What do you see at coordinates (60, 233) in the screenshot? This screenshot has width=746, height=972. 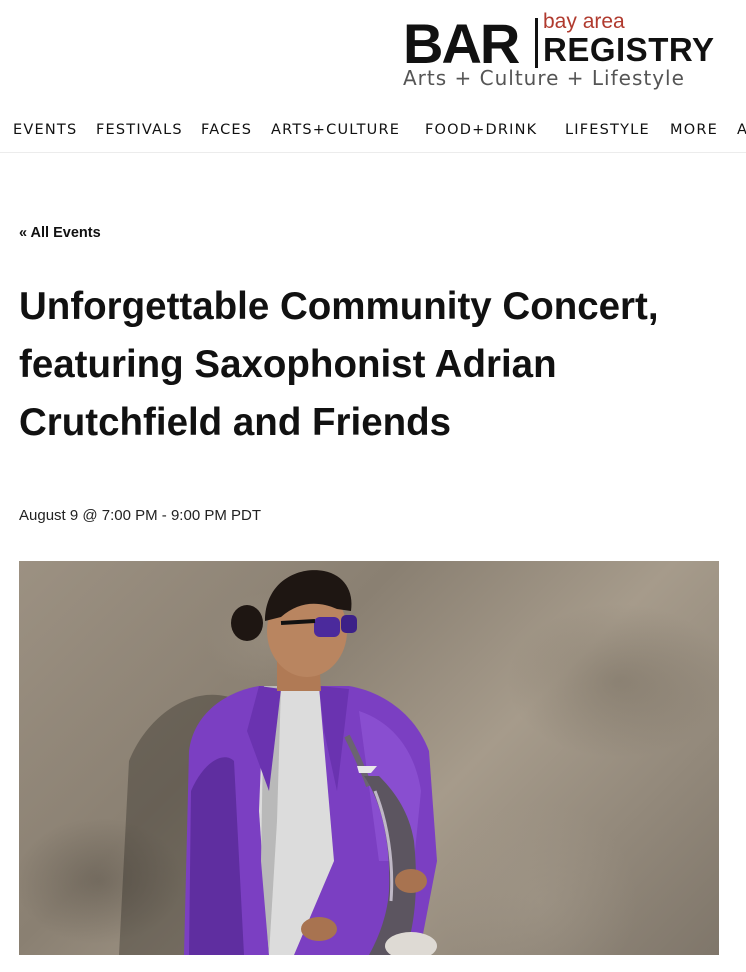 I see `all-events-link: « All Events` at bounding box center [60, 233].